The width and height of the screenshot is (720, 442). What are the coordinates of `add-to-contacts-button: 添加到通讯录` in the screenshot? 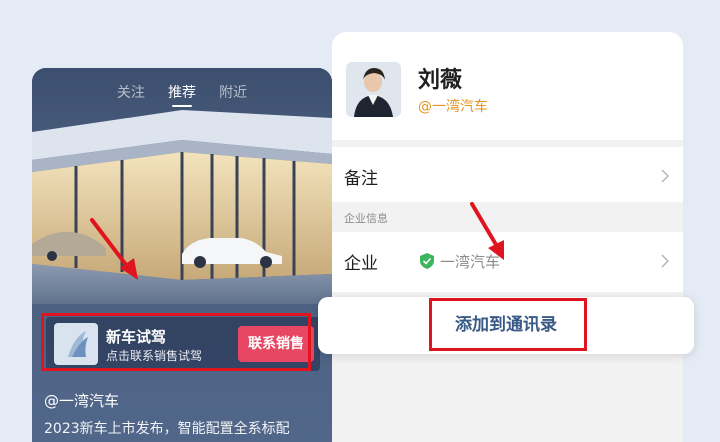 It's located at (506, 325).